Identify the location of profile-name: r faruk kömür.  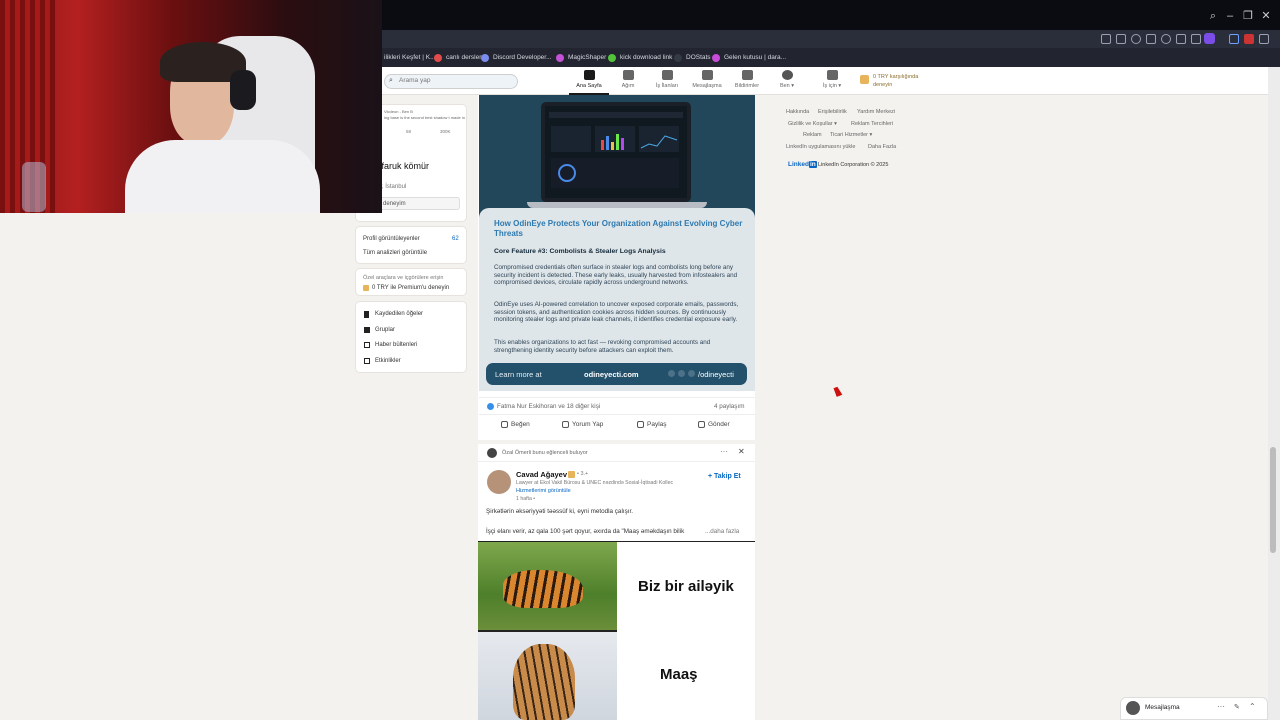
(402, 166).